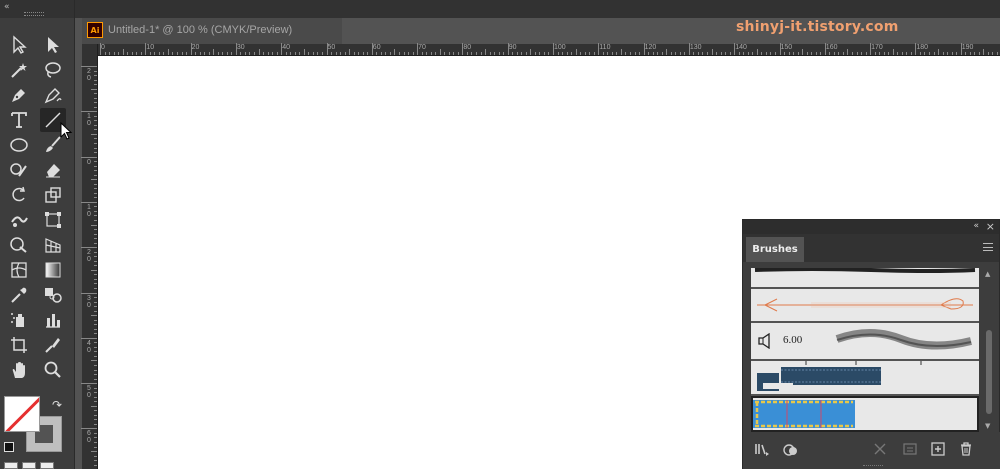  Describe the element at coordinates (19, 245) in the screenshot. I see `shape-builder-tool` at that location.